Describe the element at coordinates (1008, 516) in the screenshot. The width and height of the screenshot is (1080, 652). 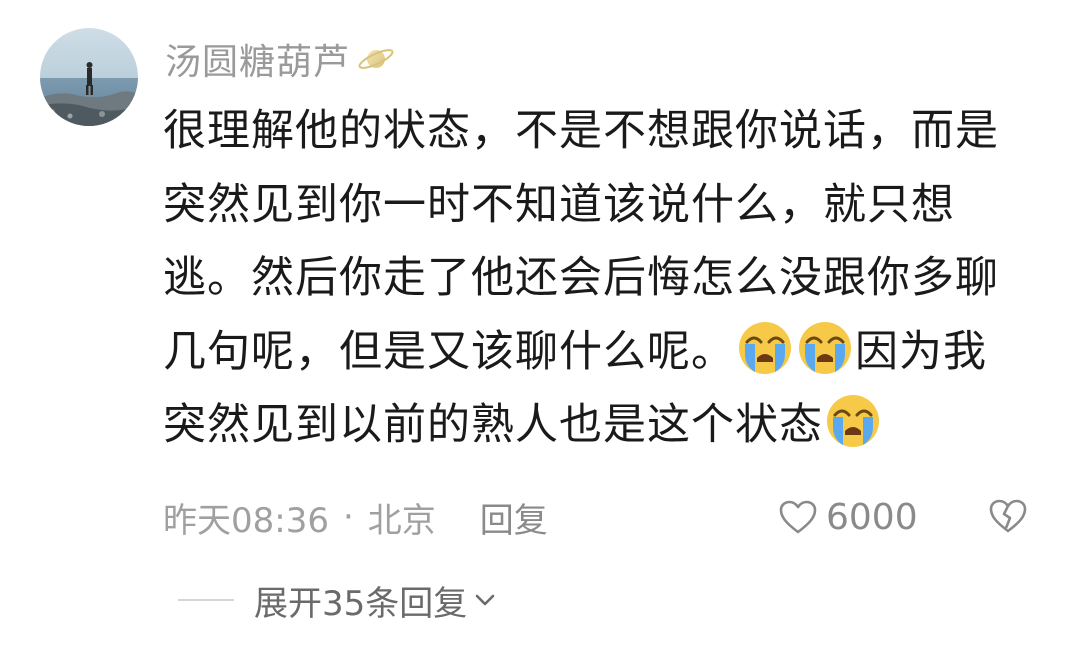
I see `dislike-button` at that location.